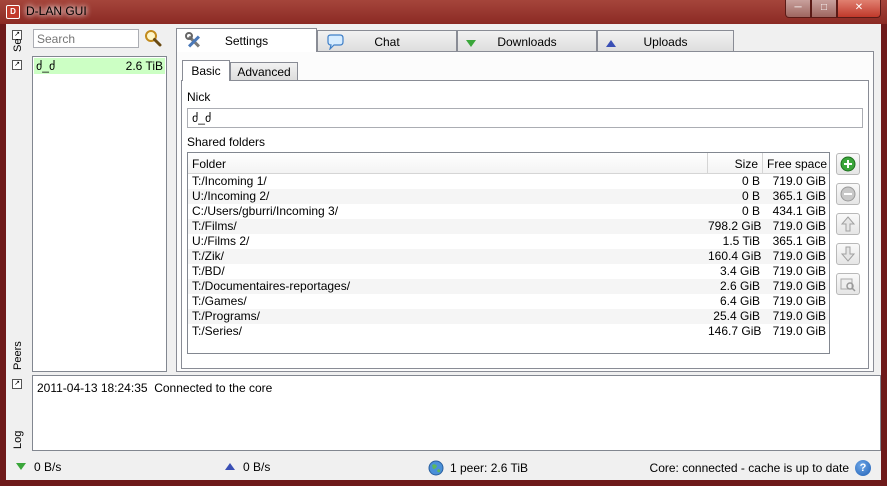 This screenshot has height=486, width=887. I want to click on log-dock-tab: ↗ Log, so click(18, 413).